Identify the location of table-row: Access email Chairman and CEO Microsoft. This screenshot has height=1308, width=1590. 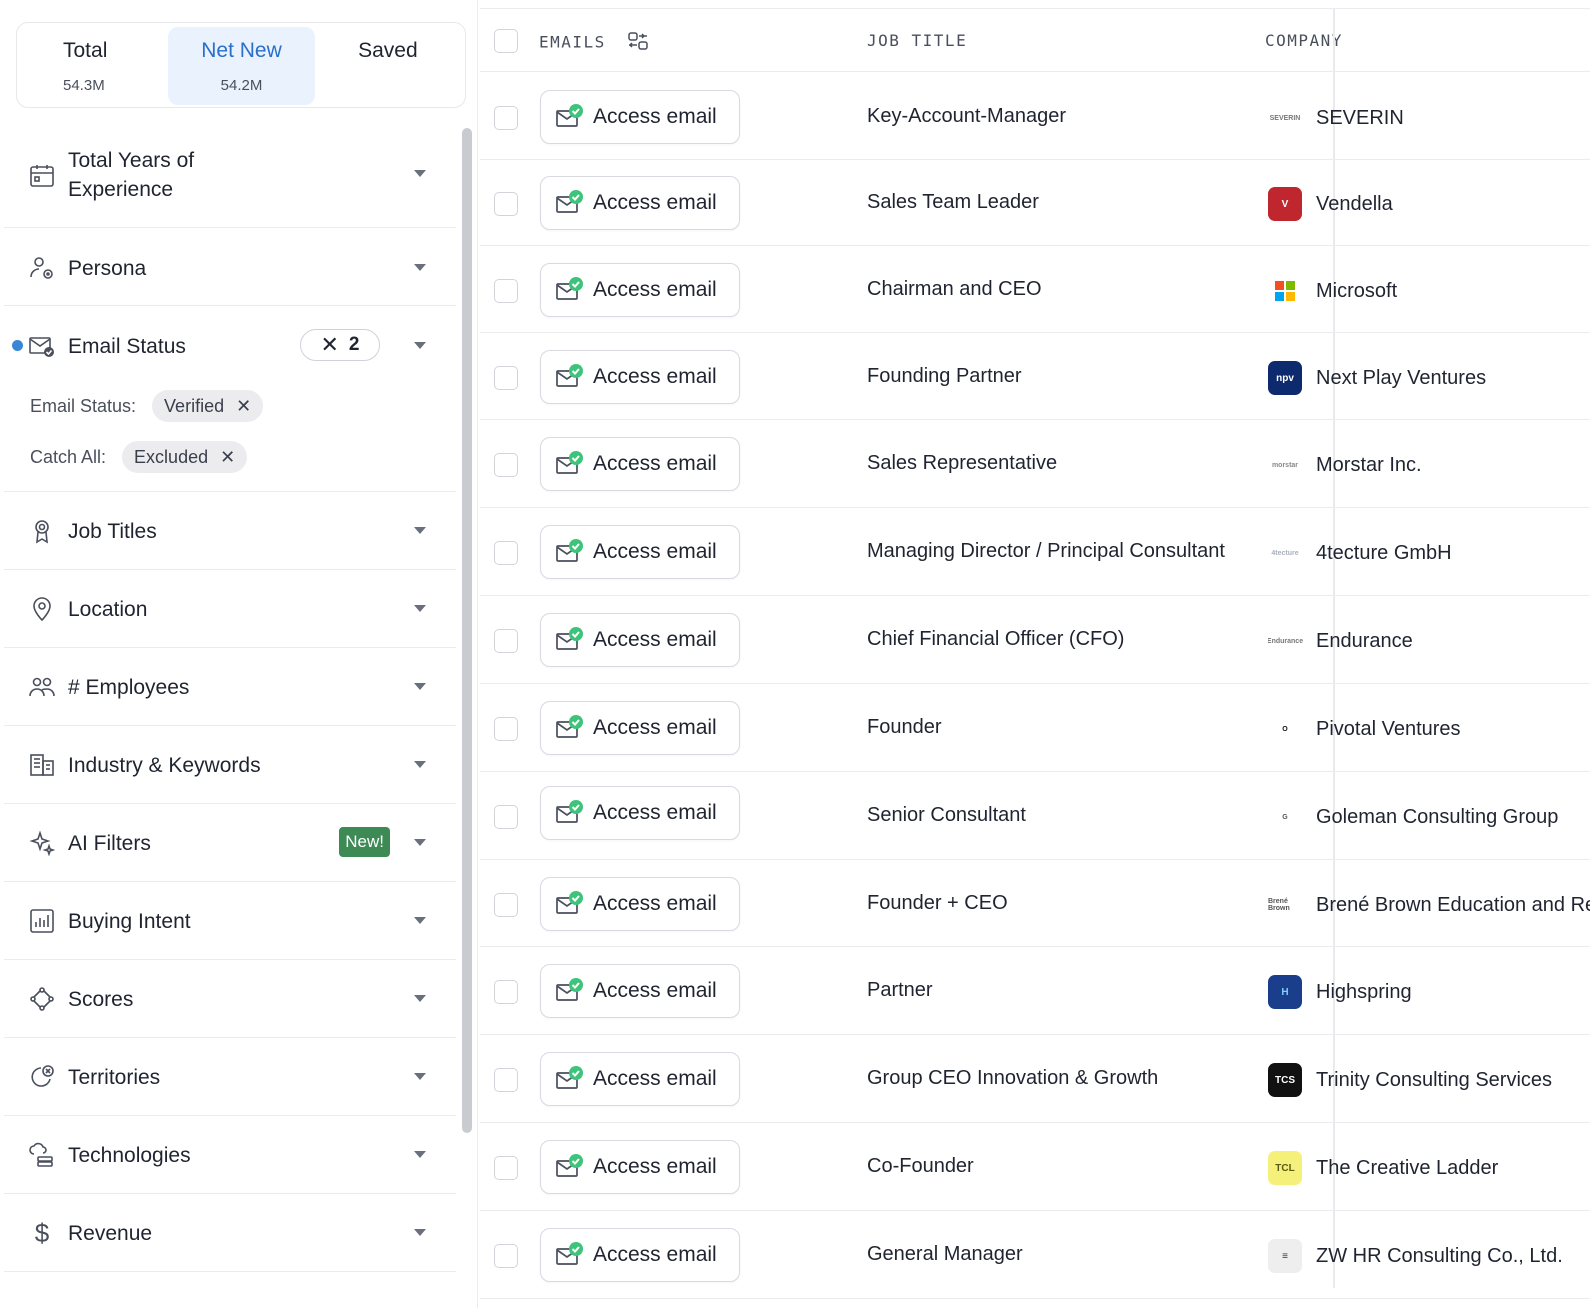
(1035, 289).